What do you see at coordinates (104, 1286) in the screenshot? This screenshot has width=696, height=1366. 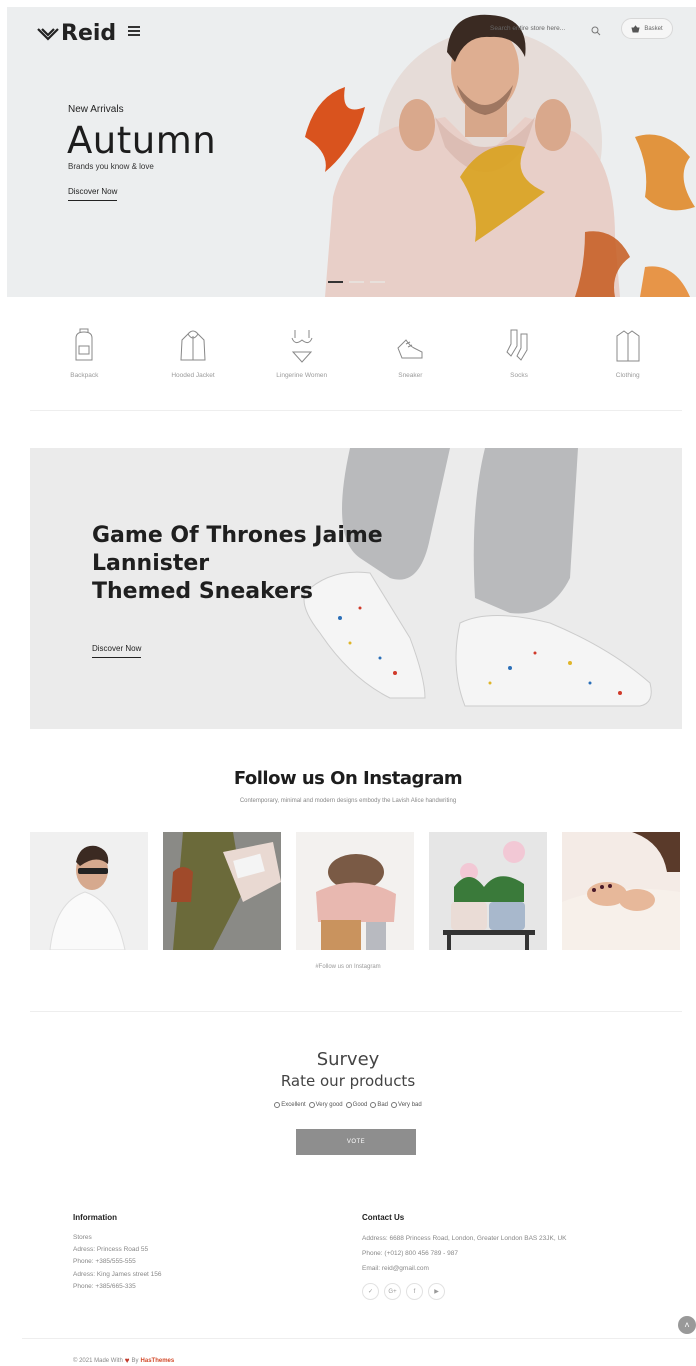 I see `footer-info-line: Phone: +385/665-335` at bounding box center [104, 1286].